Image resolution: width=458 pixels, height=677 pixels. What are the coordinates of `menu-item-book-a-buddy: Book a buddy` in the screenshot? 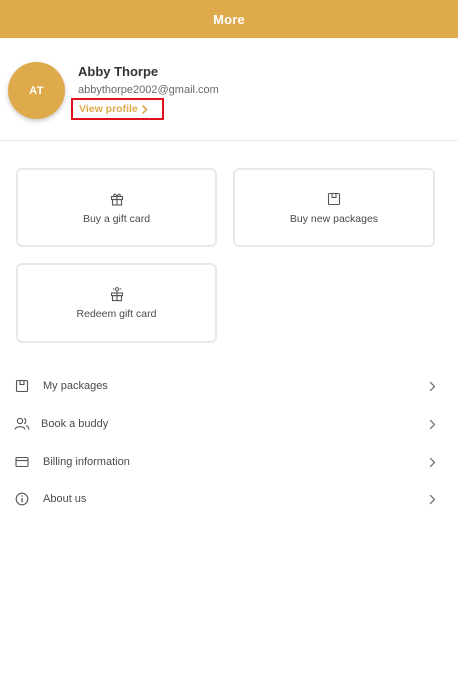 It's located at (229, 424).